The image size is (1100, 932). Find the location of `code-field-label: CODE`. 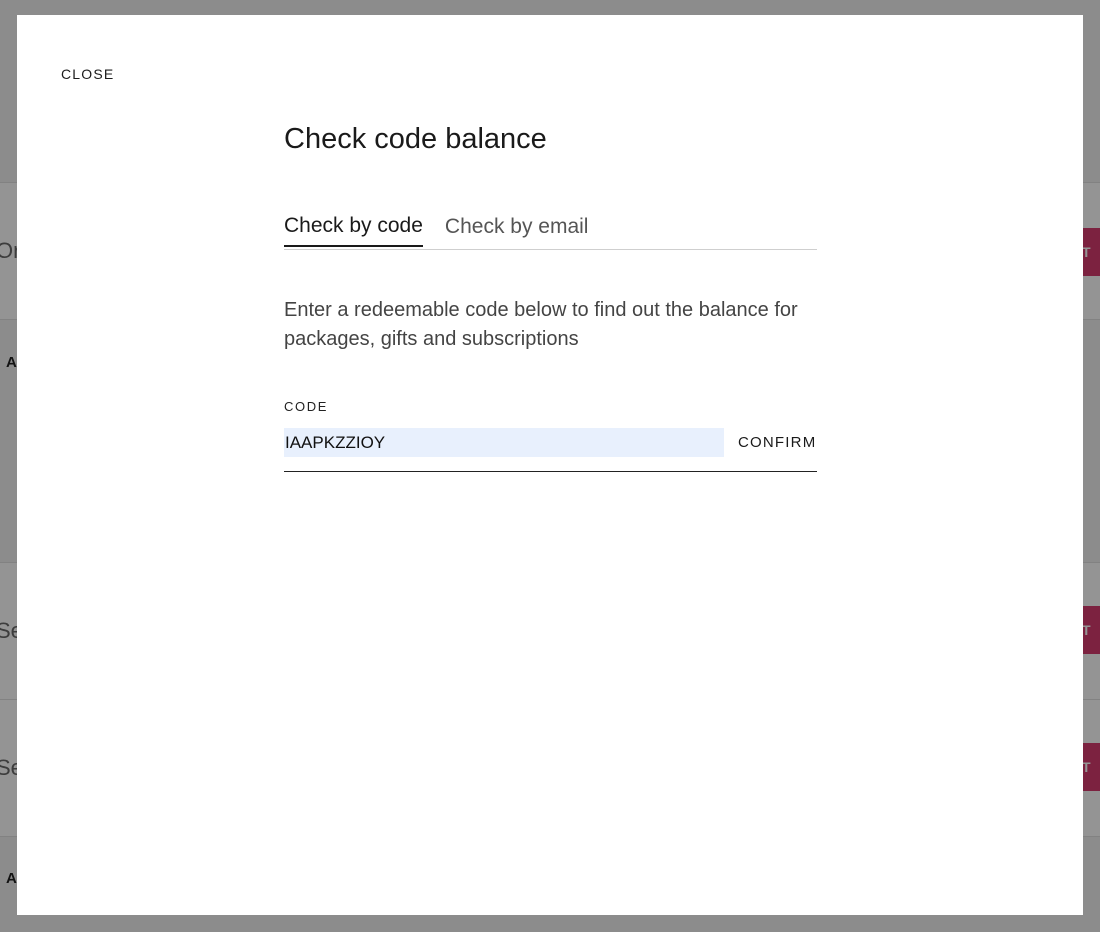

code-field-label: CODE is located at coordinates (306, 406).